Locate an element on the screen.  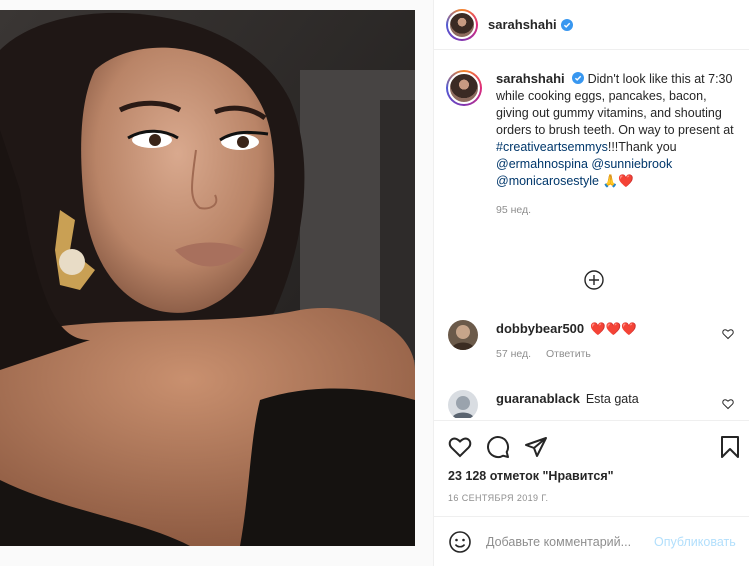
comment-bubble-icon is located at coordinates (498, 447).